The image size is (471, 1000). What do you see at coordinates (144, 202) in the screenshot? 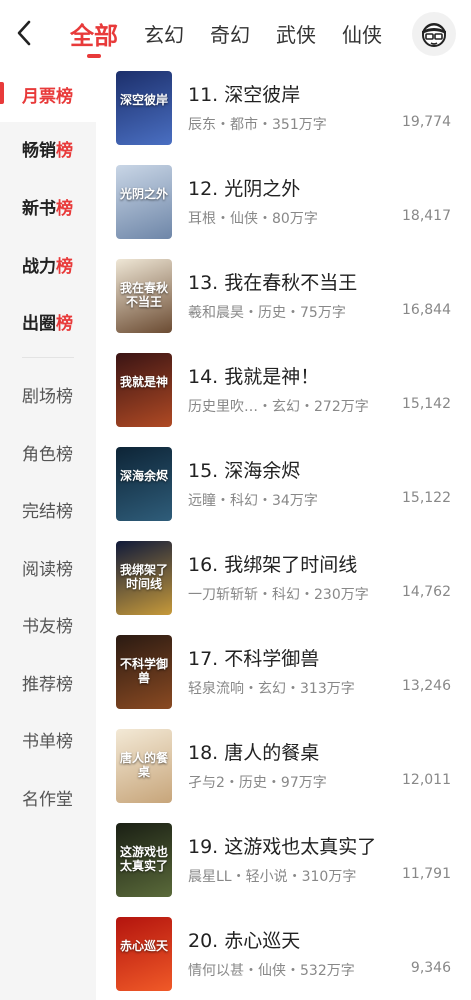
I see `book-cover-image: 光阴之外` at bounding box center [144, 202].